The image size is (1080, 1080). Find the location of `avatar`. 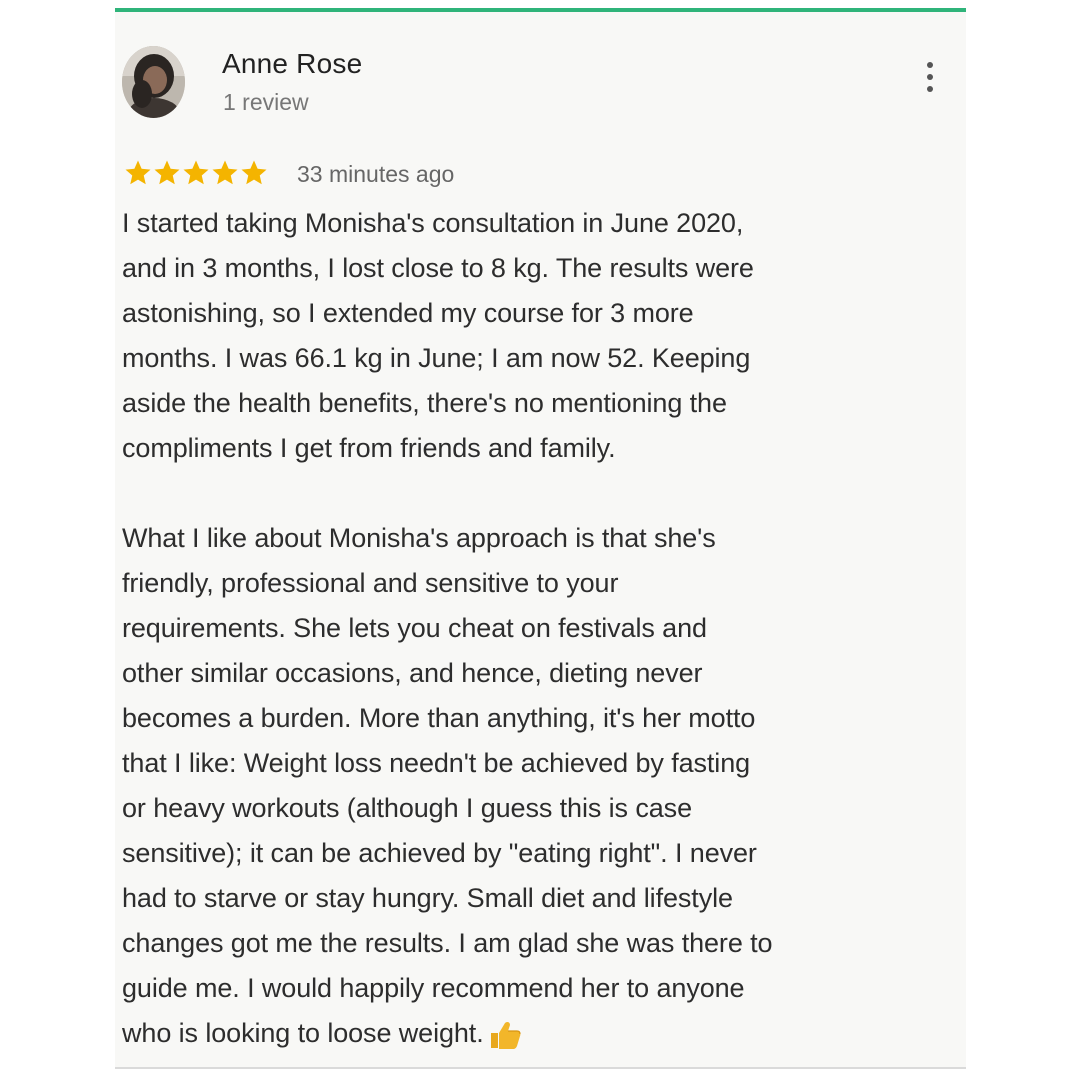

avatar is located at coordinates (153, 82).